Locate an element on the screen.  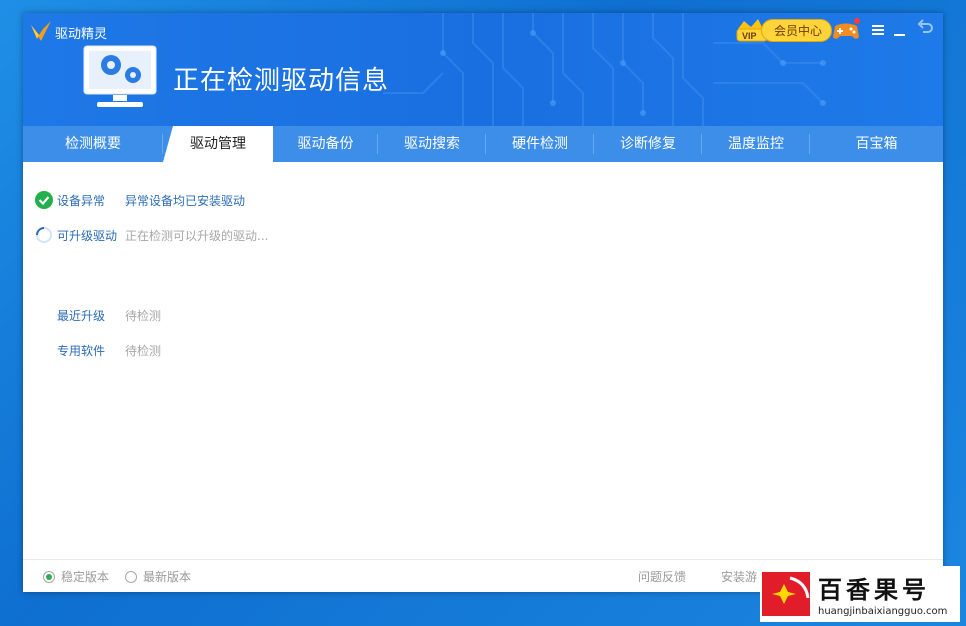
tab-toolbox: 百宝箱 is located at coordinates (876, 144).